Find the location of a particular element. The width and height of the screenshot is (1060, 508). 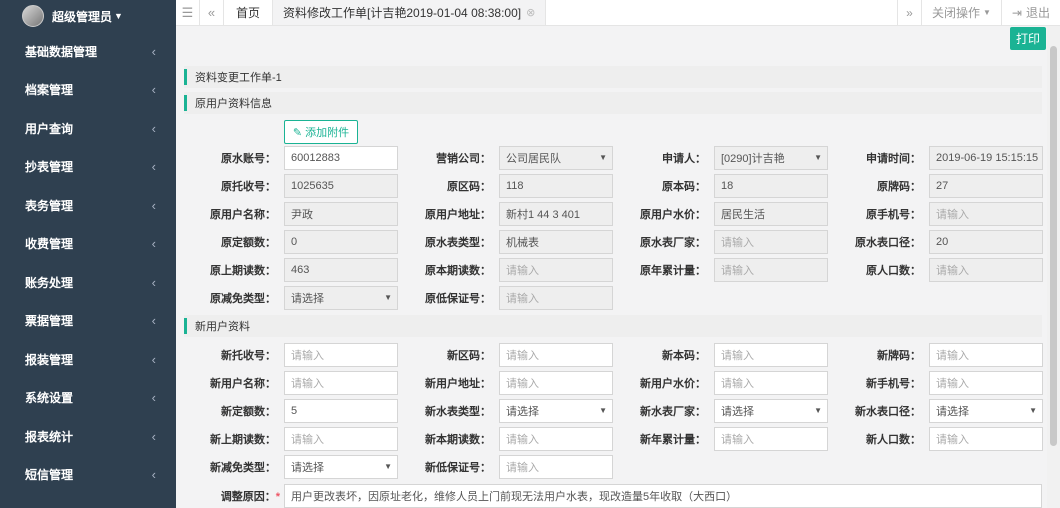

field-label: 新用户水价： is located at coordinates (673, 384).